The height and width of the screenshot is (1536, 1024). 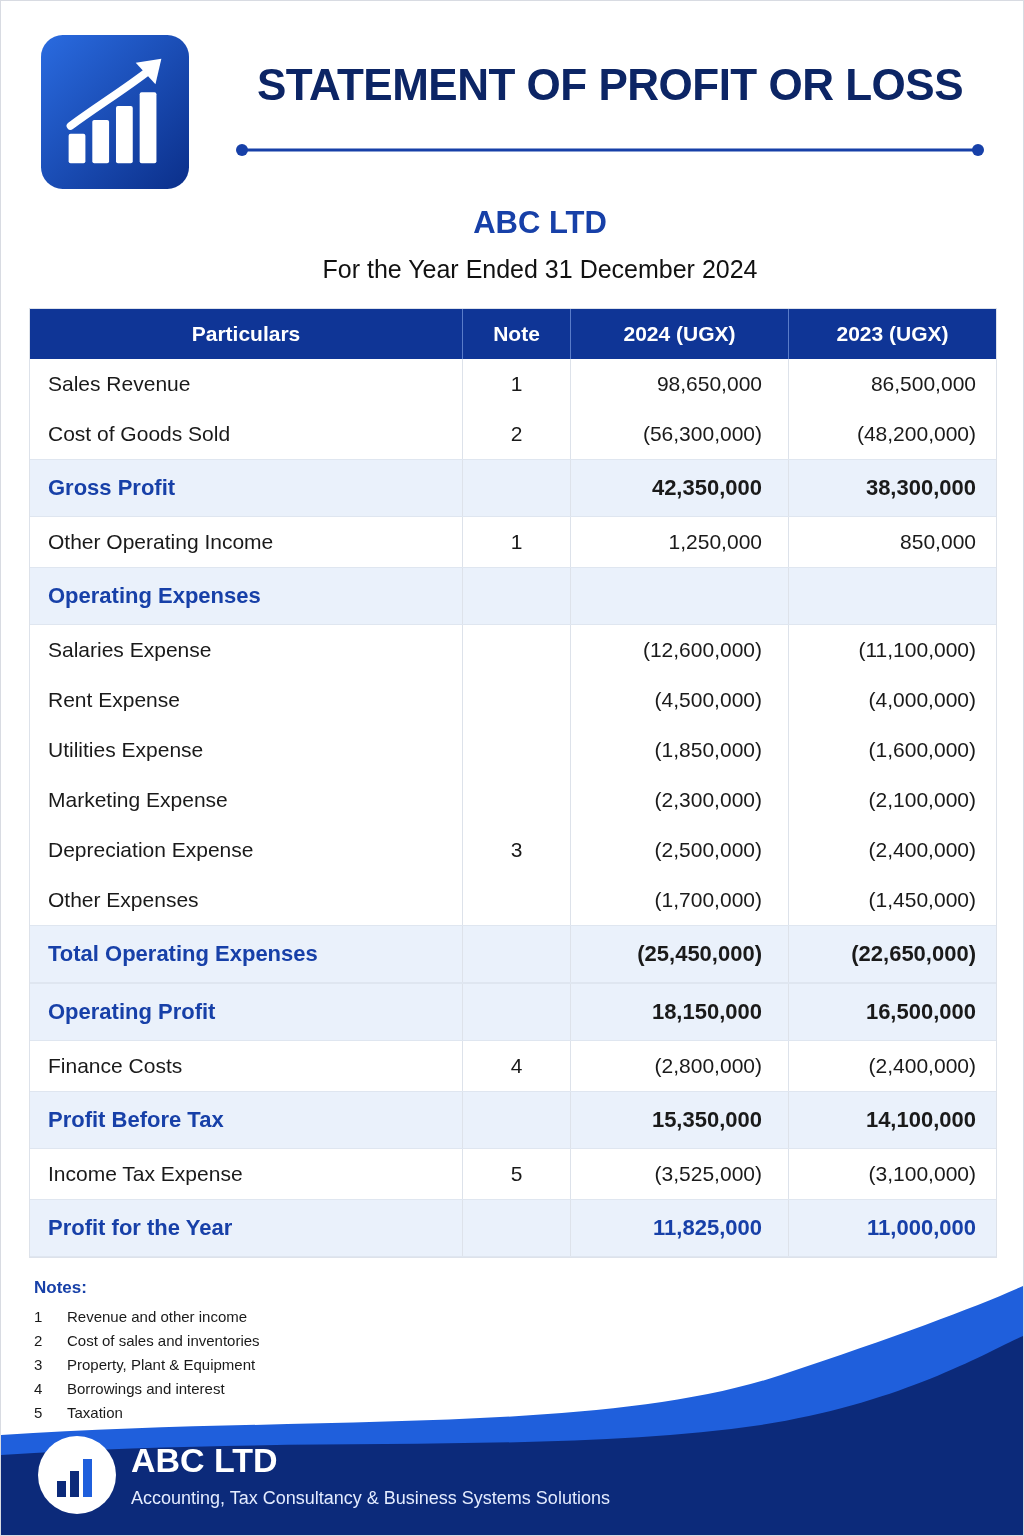 I want to click on footer-tagline: Accounting, Tax Consultancy & Business Systems Solutions, so click(x=370, y=1498).